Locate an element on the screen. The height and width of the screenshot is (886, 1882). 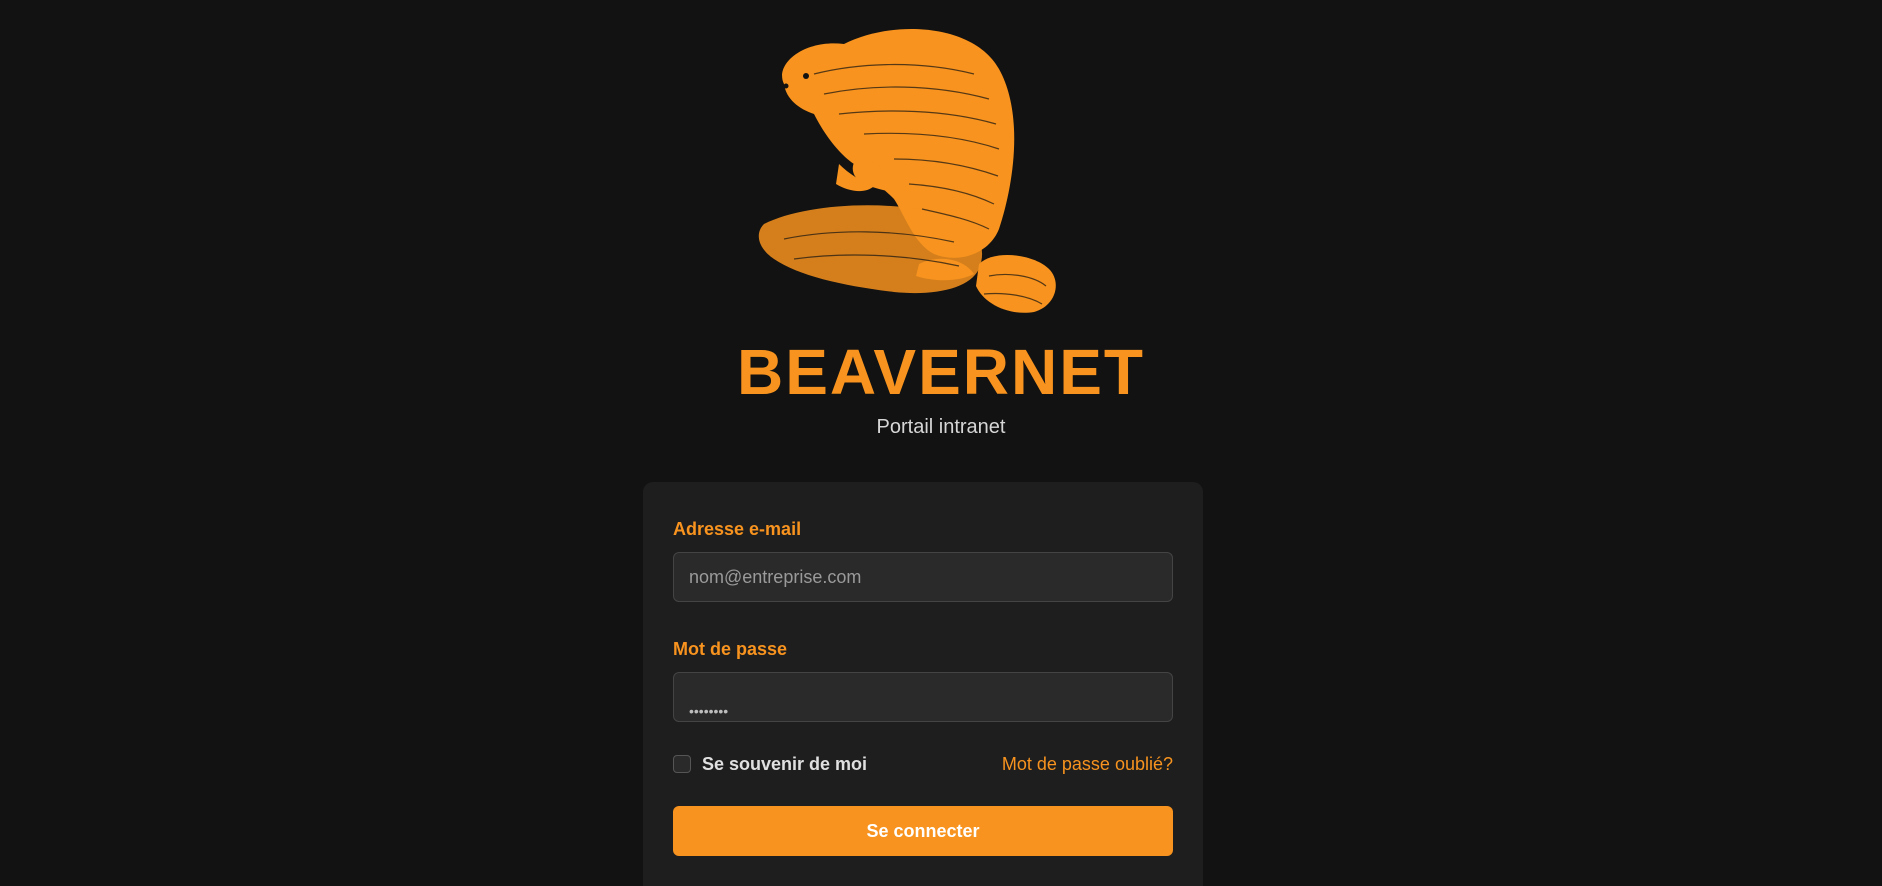
login-button: Se connecter is located at coordinates (923, 831).